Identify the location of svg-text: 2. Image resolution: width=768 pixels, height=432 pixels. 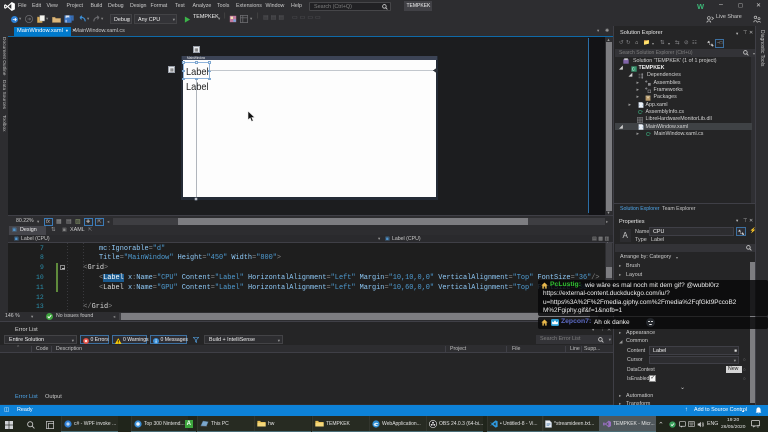
(758, 426).